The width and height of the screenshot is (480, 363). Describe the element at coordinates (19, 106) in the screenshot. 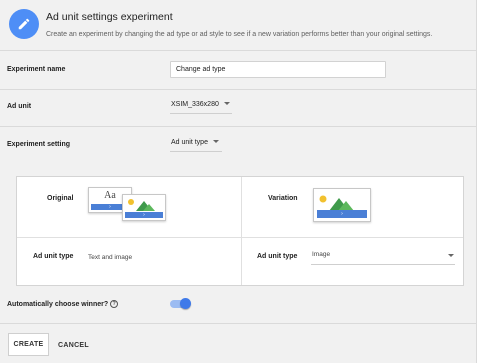

I see `ad-unit-label: Ad unit` at that location.